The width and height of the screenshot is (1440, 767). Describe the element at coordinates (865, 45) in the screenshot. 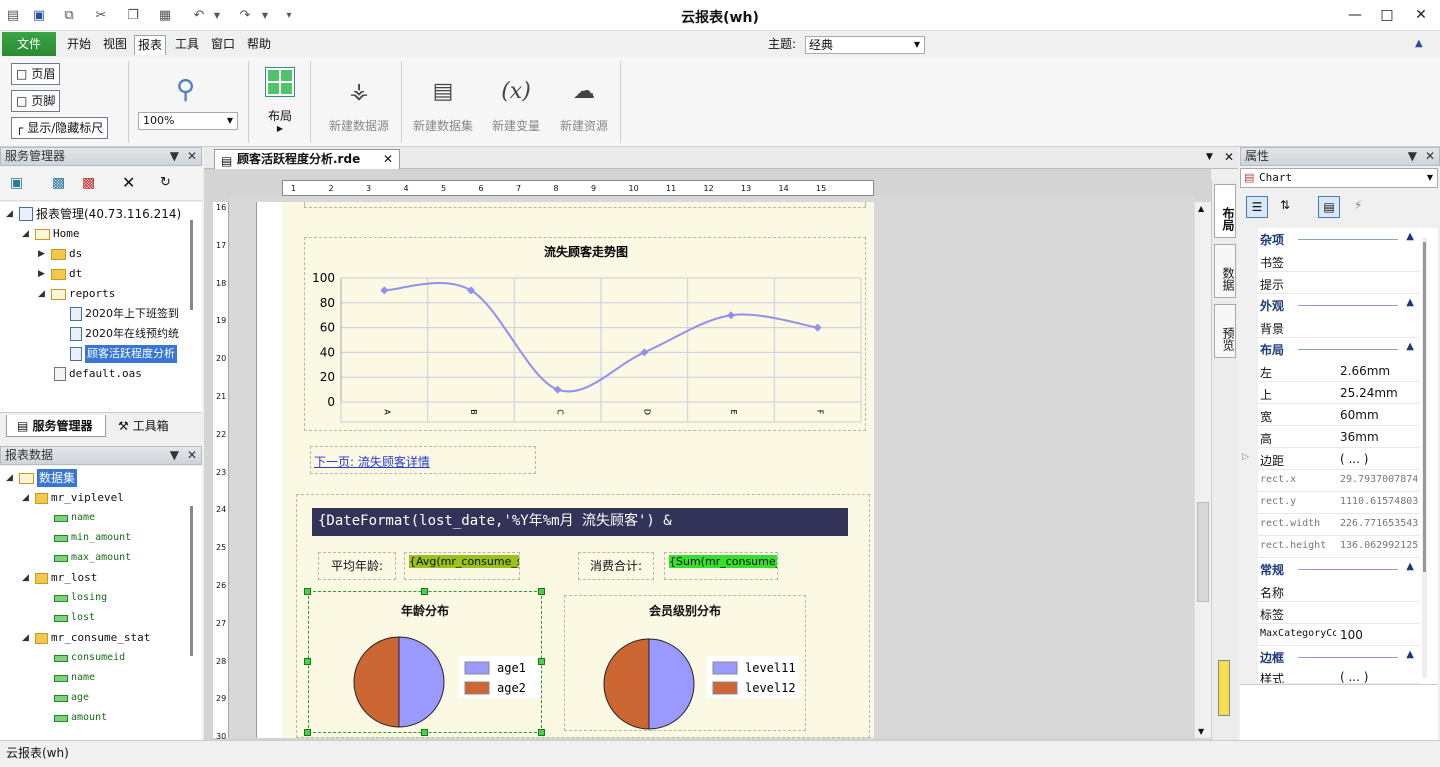

I see `theme-select: 经典 ▼` at that location.